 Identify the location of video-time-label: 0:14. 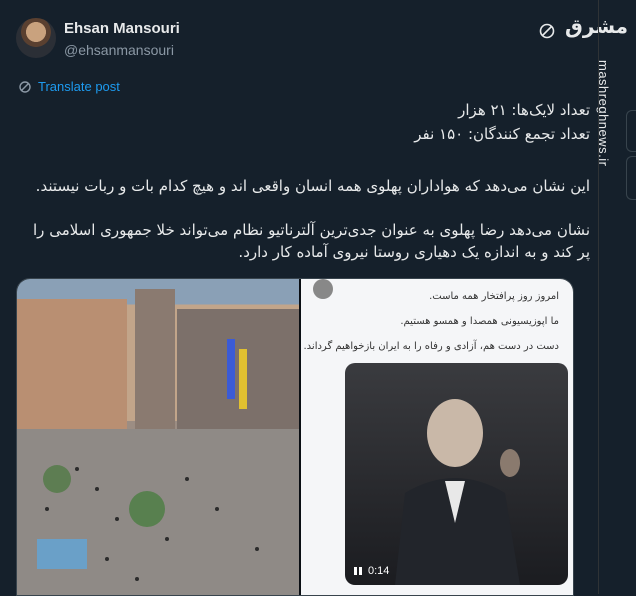
(379, 571).